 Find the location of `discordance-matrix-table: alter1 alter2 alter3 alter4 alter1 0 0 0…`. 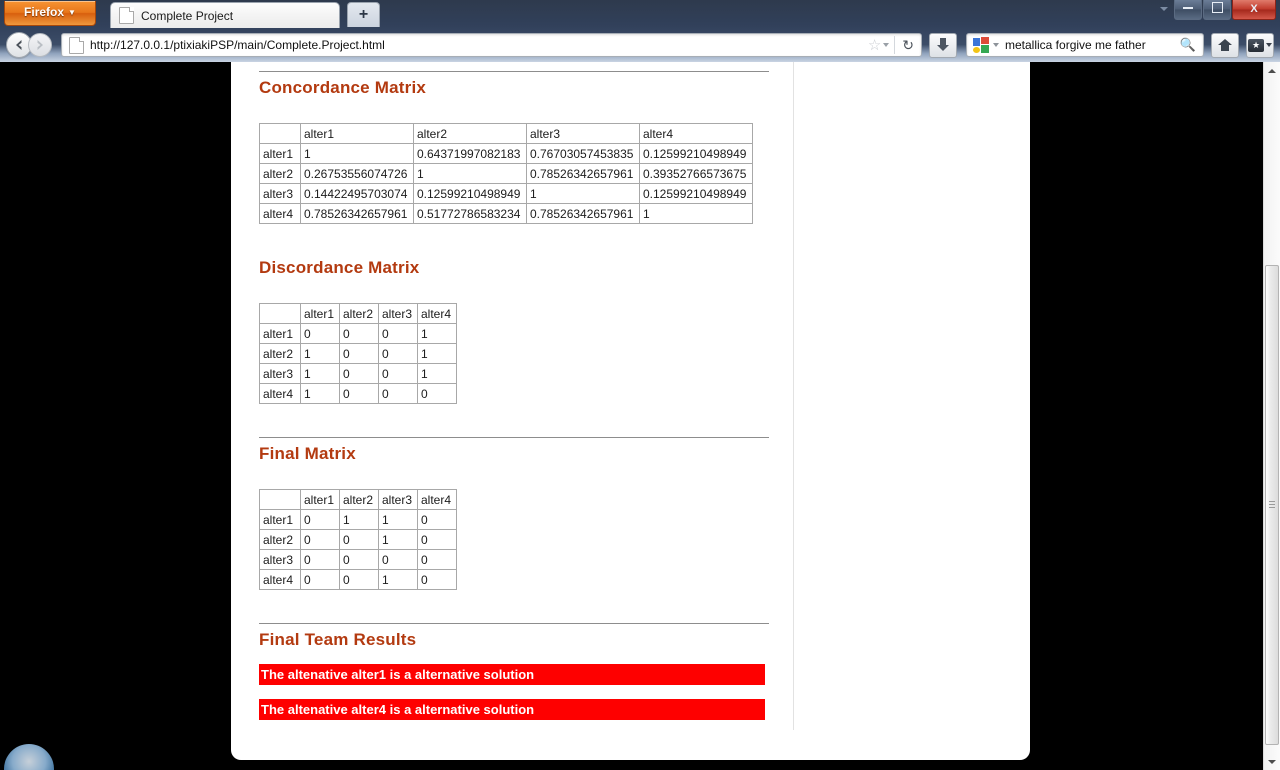

discordance-matrix-table: alter1 alter2 alter3 alter4 alter1 0 0 0… is located at coordinates (358, 353).